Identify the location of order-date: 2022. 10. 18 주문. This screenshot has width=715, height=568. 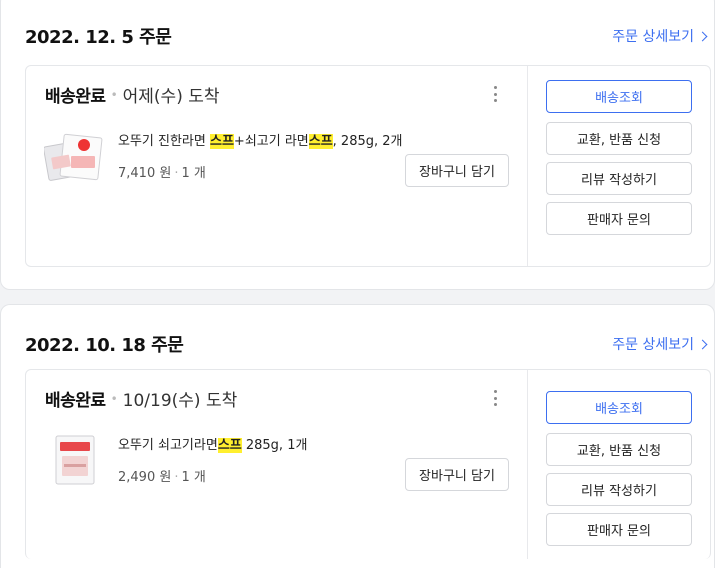
(104, 345).